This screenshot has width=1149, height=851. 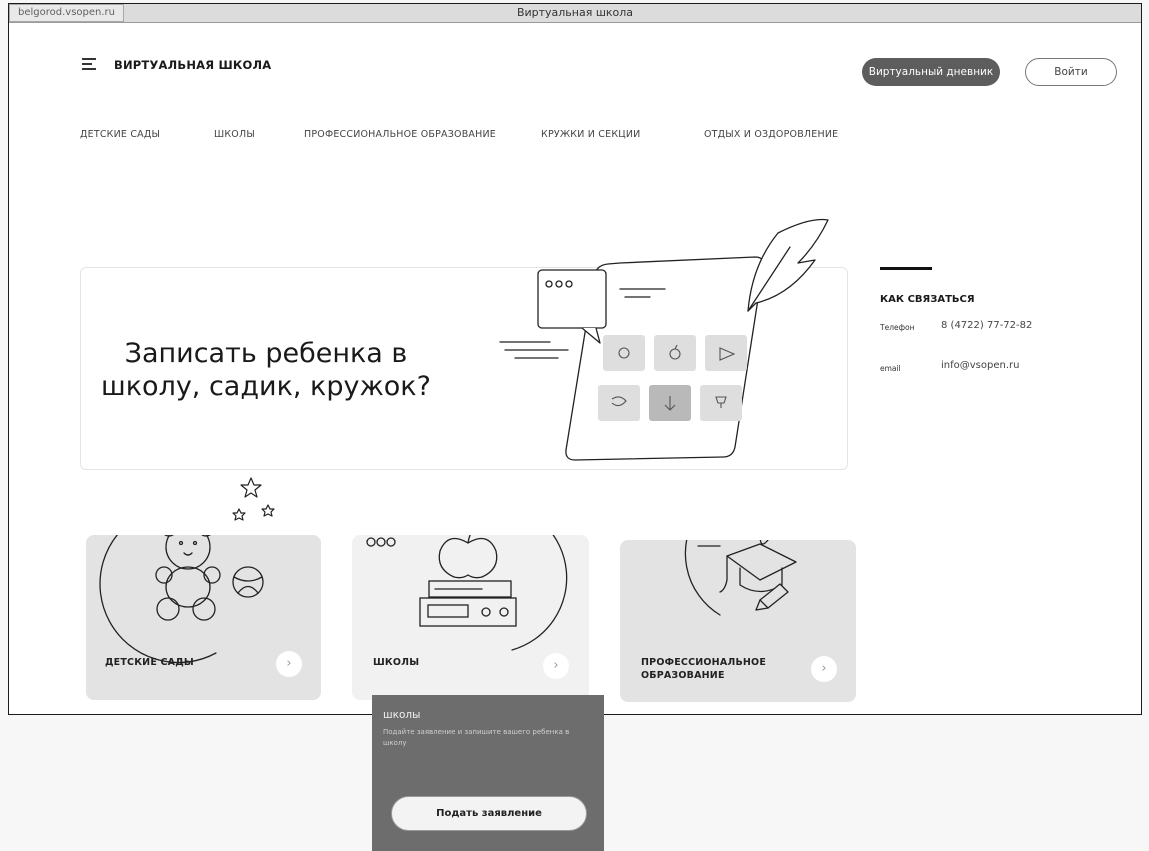 What do you see at coordinates (590, 134) in the screenshot?
I see `nav-clubs-sections: КРУЖКИ И СЕКЦИИ` at bounding box center [590, 134].